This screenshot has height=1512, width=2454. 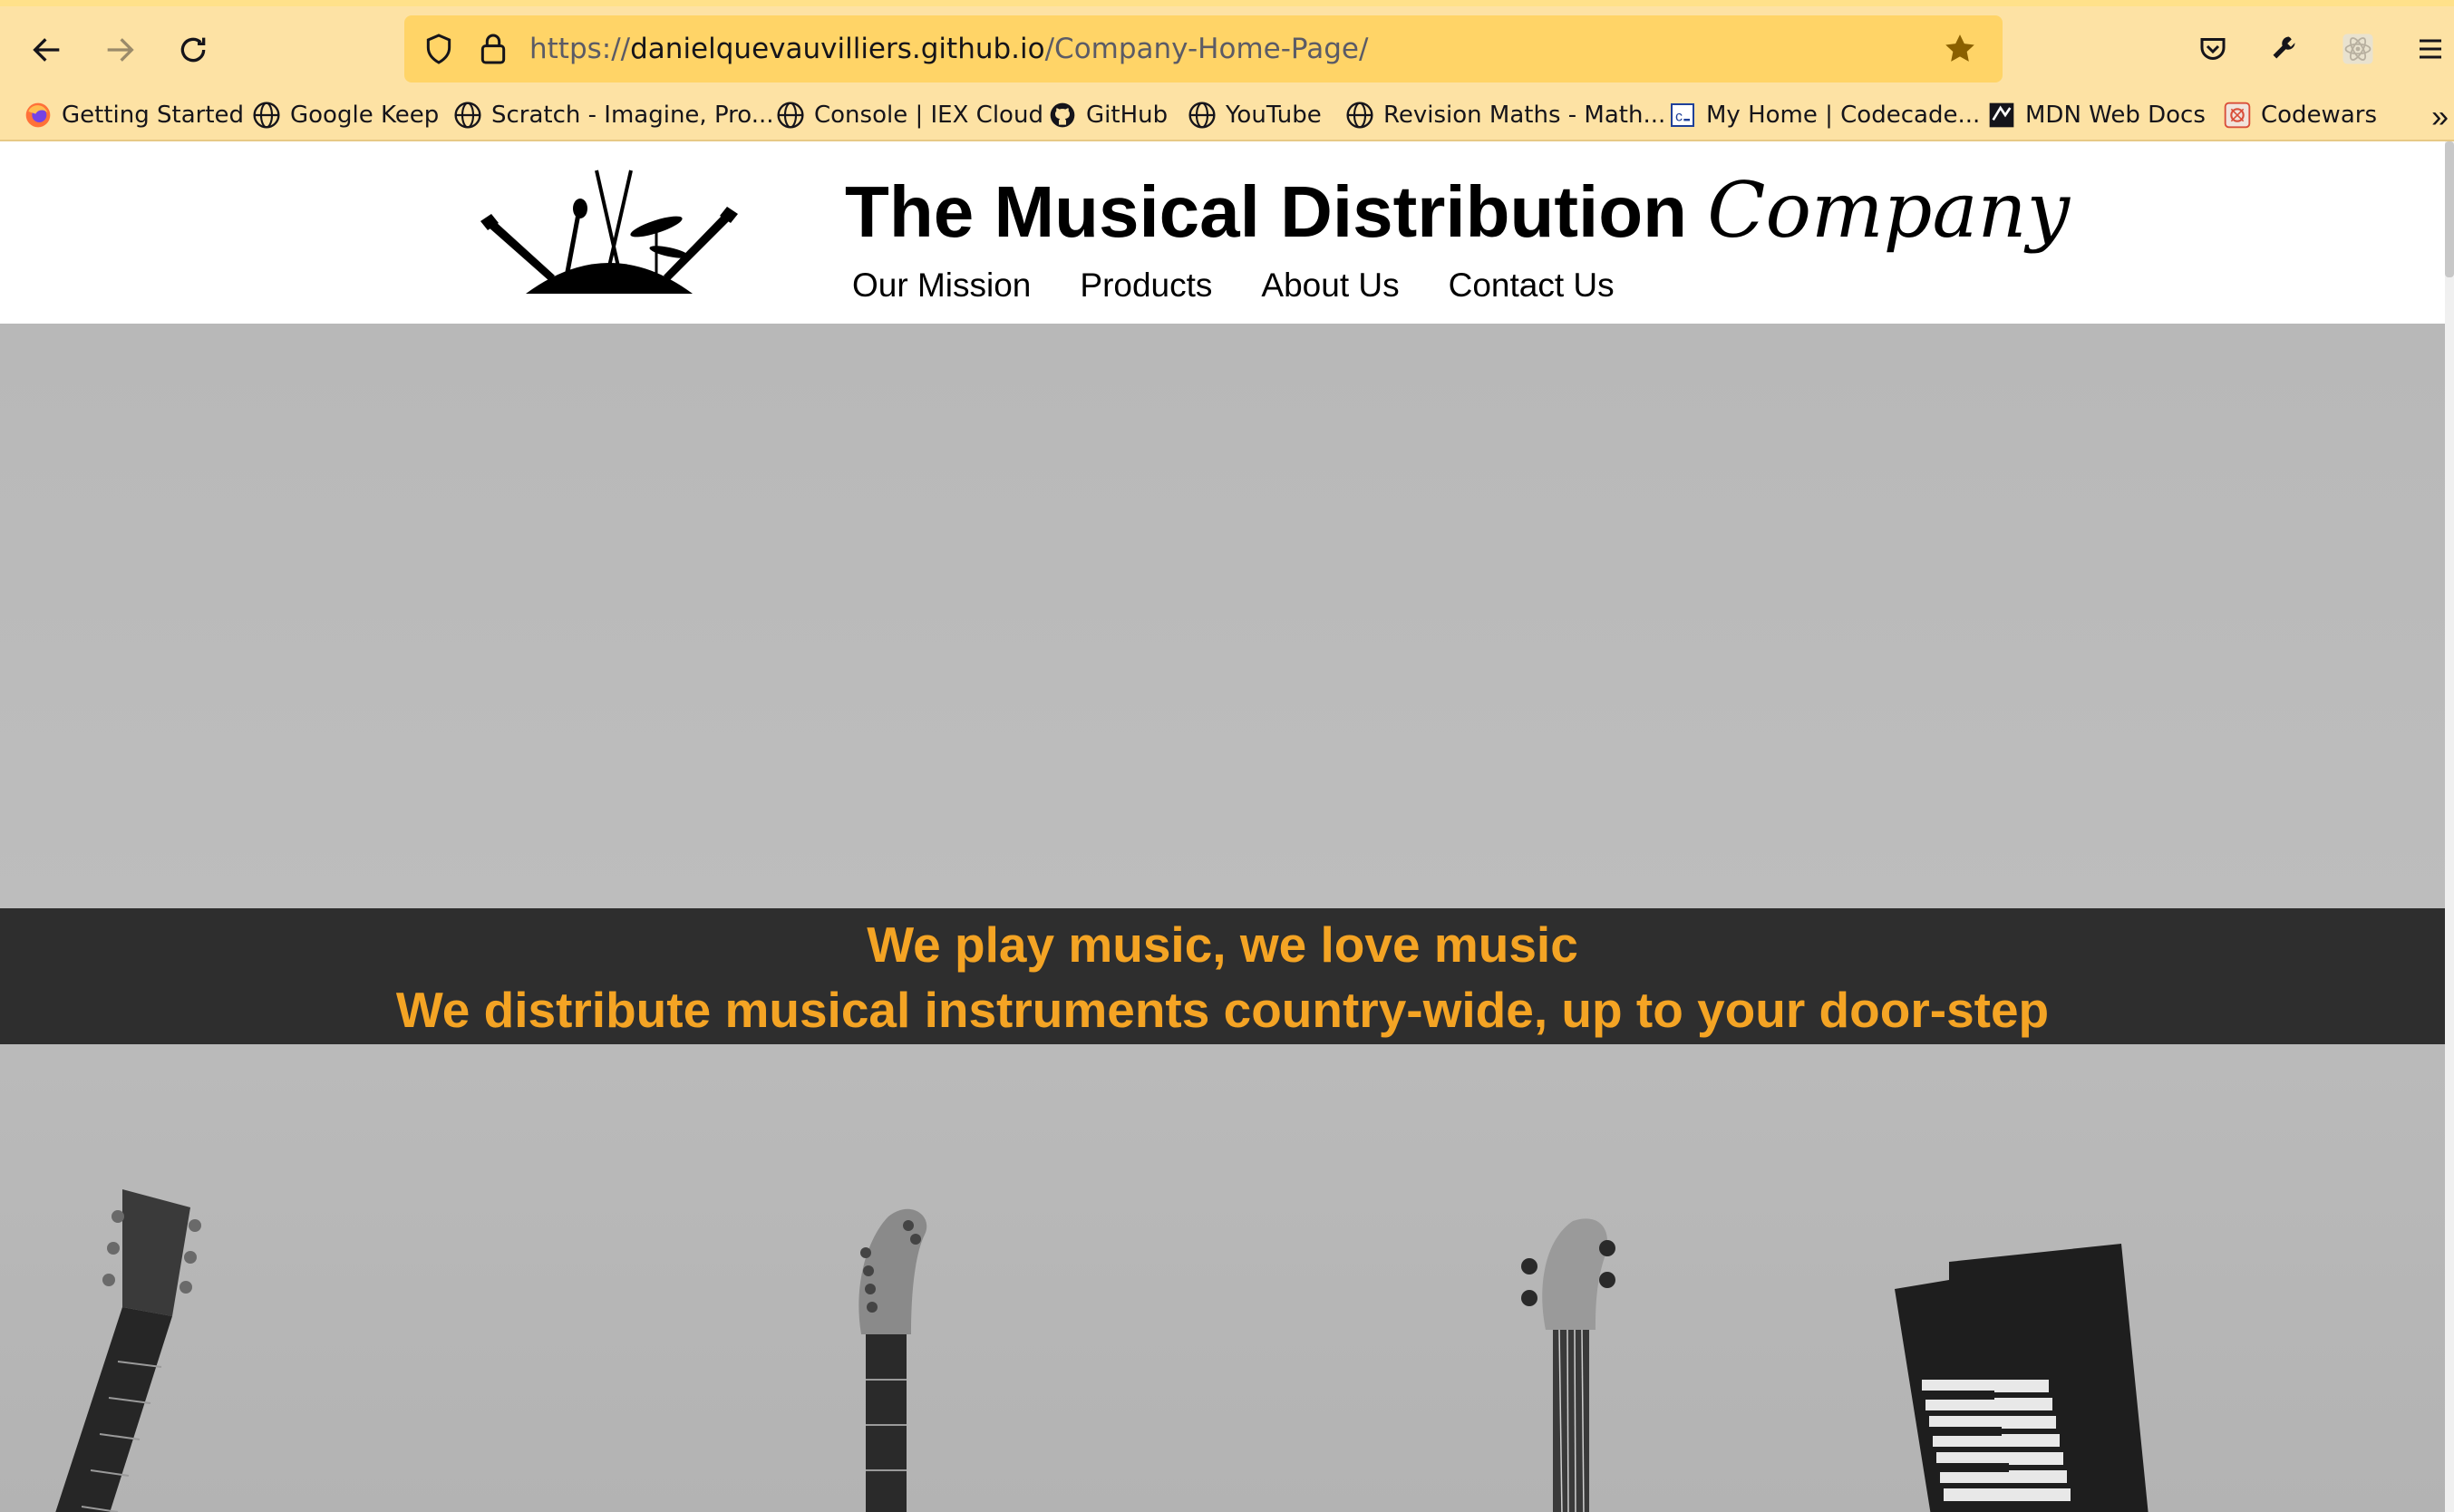 What do you see at coordinates (153, 116) in the screenshot?
I see `bookmark-label: Getting Started` at bounding box center [153, 116].